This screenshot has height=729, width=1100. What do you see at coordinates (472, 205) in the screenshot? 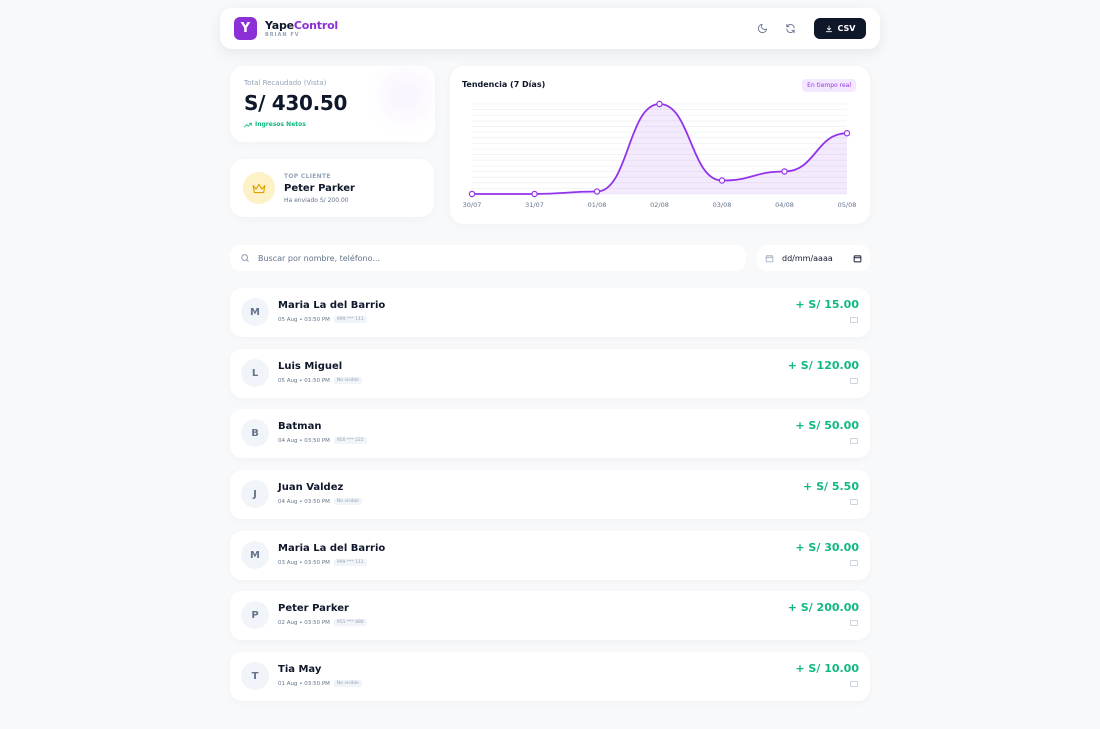
I see `x-tick-label: 30/07` at bounding box center [472, 205].